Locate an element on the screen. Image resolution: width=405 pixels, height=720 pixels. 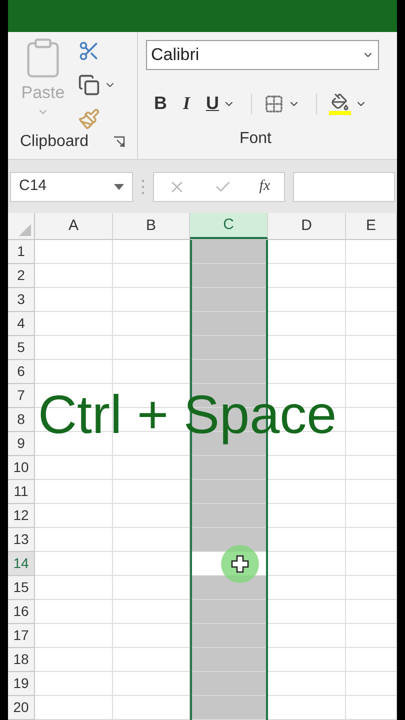
row-header: 13 is located at coordinates (21, 540).